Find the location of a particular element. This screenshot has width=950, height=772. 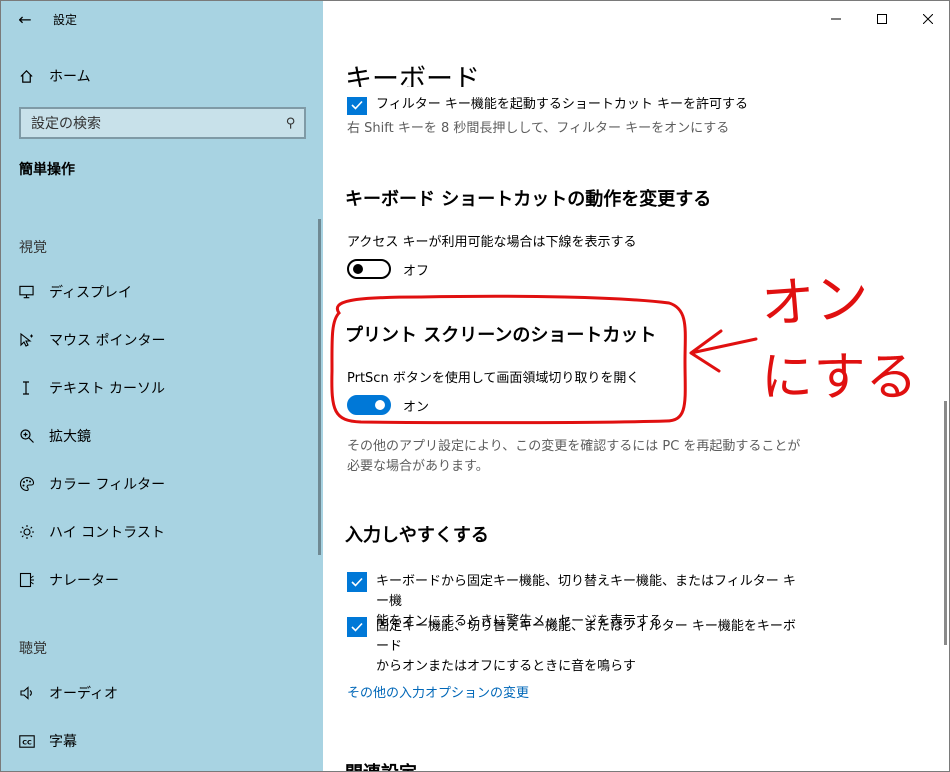

speaker-icon is located at coordinates (34, 693).